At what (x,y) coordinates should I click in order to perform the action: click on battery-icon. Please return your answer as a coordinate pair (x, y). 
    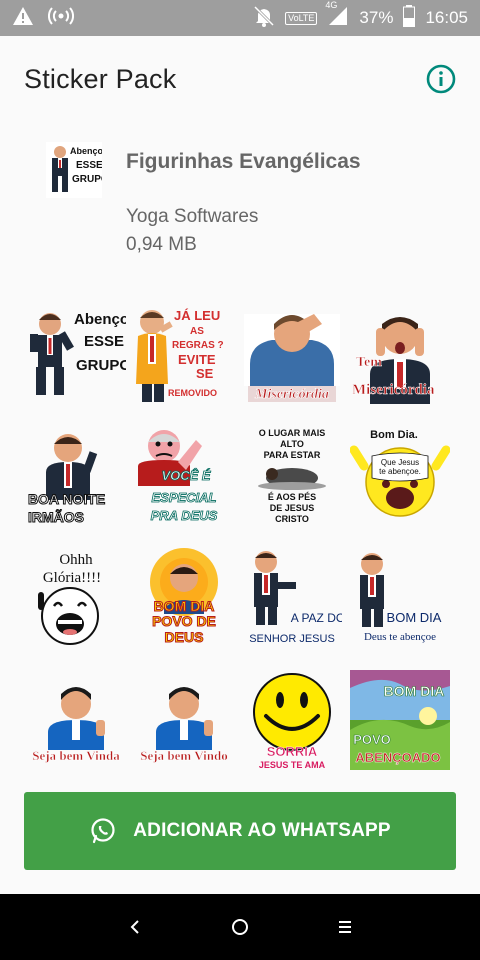
    Looking at the image, I should click on (409, 18).